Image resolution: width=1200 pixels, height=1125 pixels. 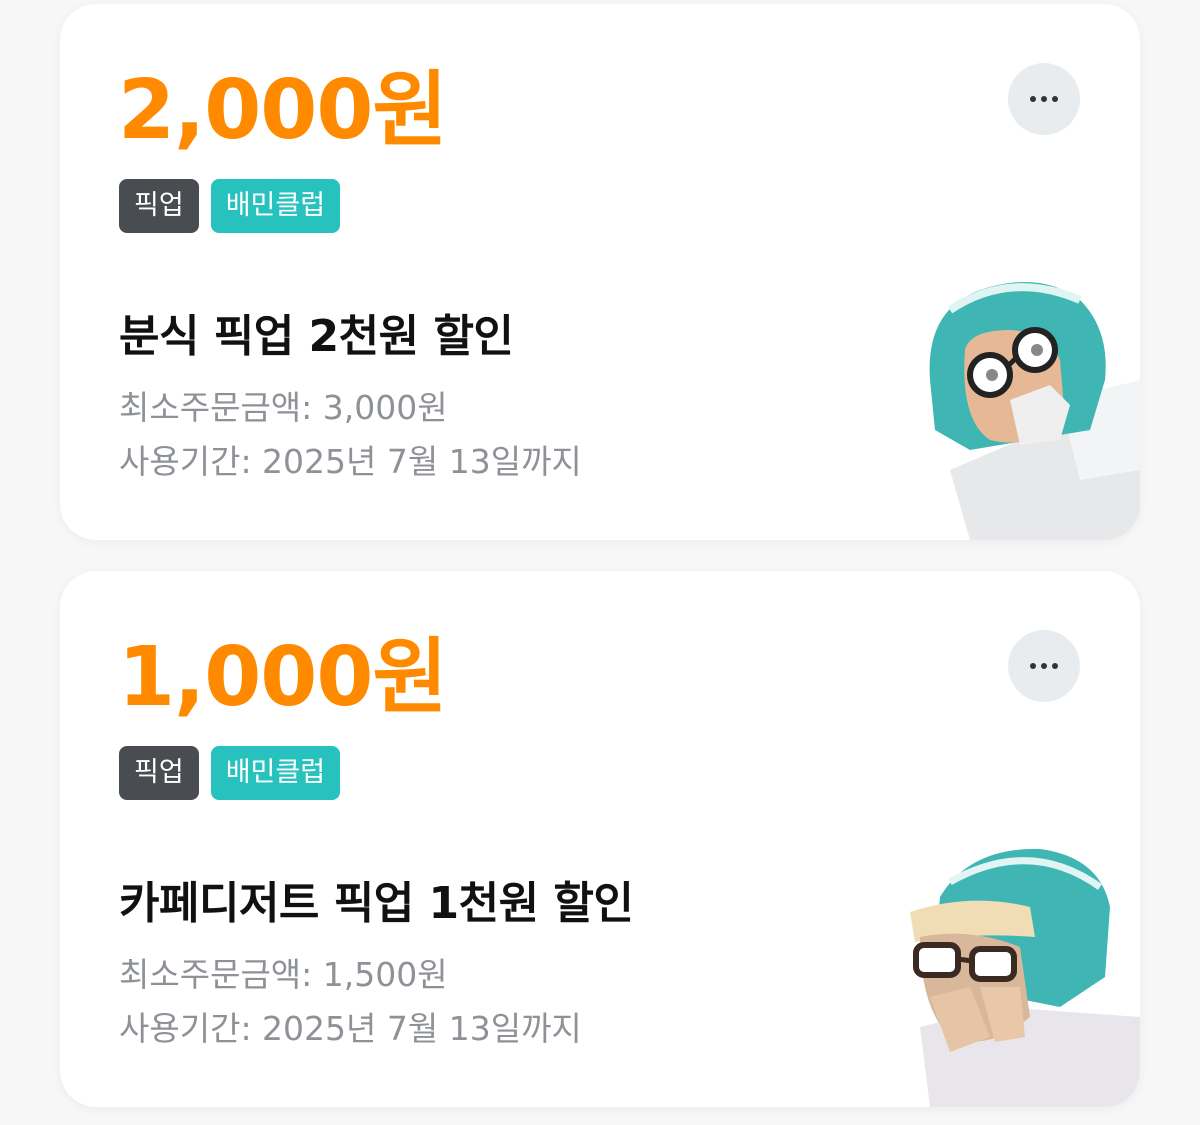 What do you see at coordinates (283, 110) in the screenshot?
I see `coupon-amount: 2,000원` at bounding box center [283, 110].